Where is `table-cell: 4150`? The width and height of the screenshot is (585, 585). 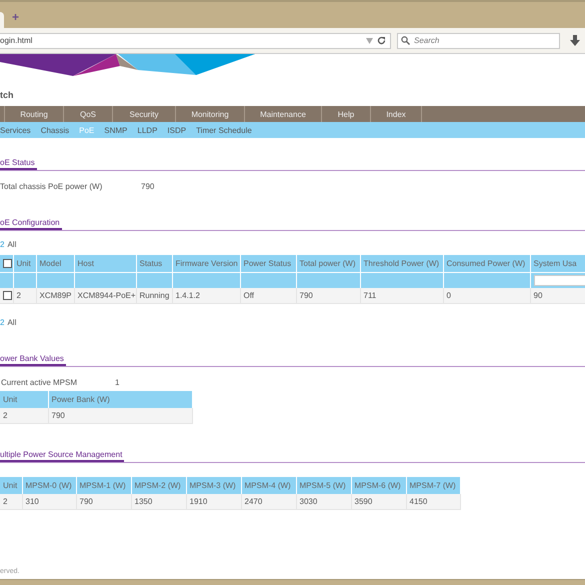 table-cell: 4150 is located at coordinates (433, 502).